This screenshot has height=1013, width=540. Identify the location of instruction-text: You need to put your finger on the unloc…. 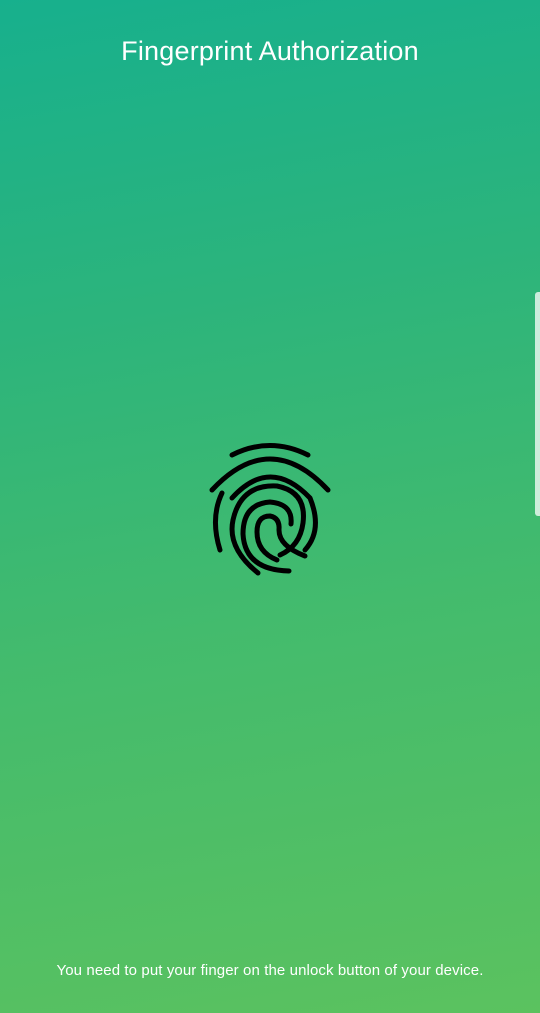
(270, 970).